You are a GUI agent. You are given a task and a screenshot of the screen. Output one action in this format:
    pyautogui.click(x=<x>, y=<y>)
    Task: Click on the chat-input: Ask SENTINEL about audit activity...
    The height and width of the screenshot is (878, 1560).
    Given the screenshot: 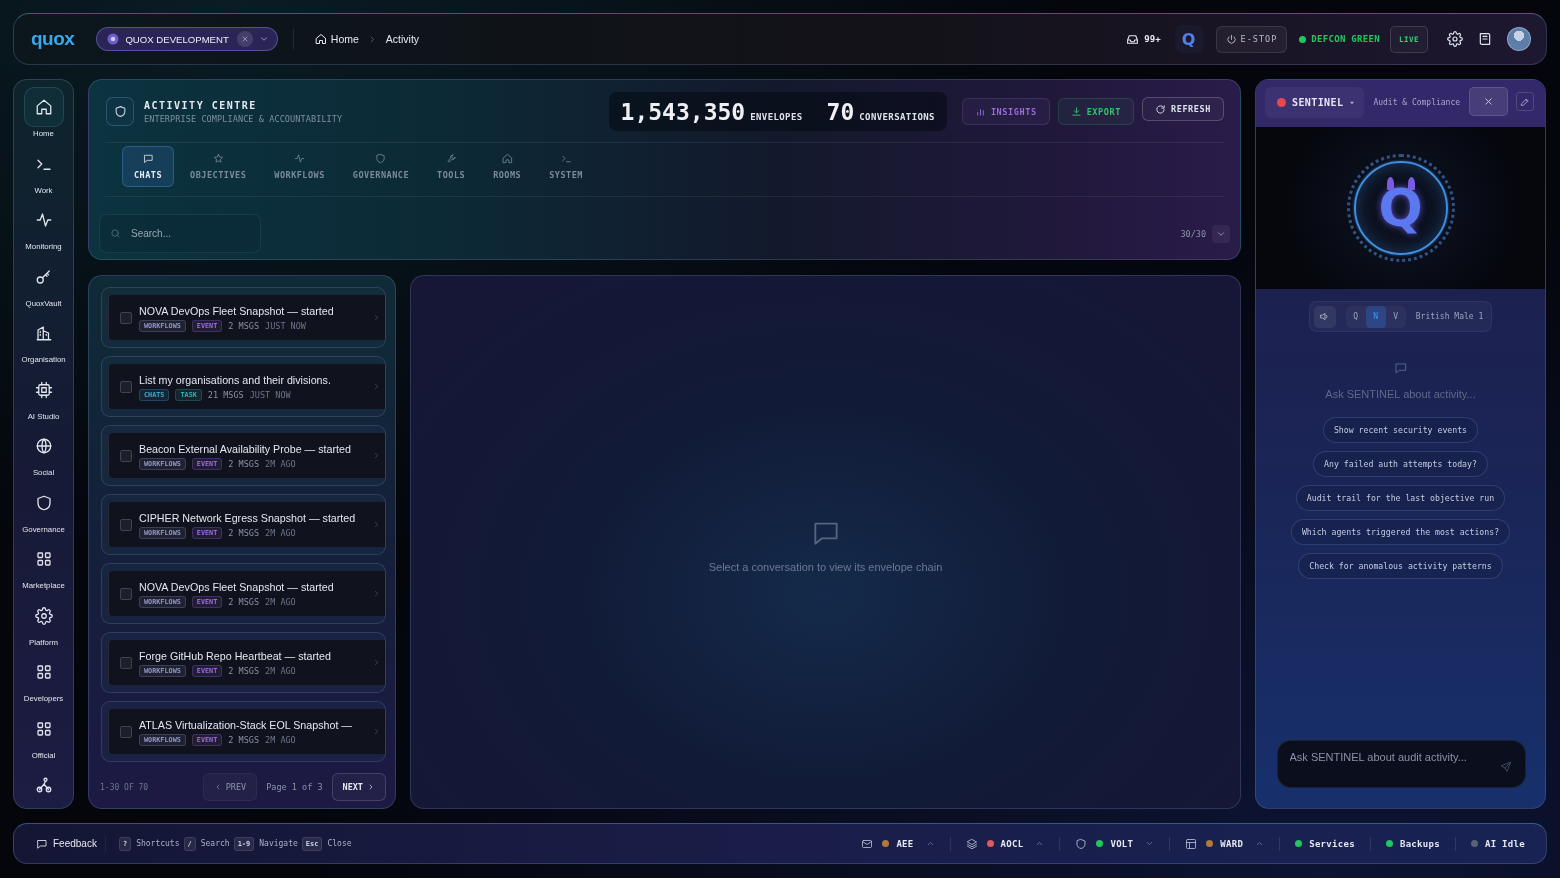 What is the action you would take?
    pyautogui.click(x=1401, y=764)
    